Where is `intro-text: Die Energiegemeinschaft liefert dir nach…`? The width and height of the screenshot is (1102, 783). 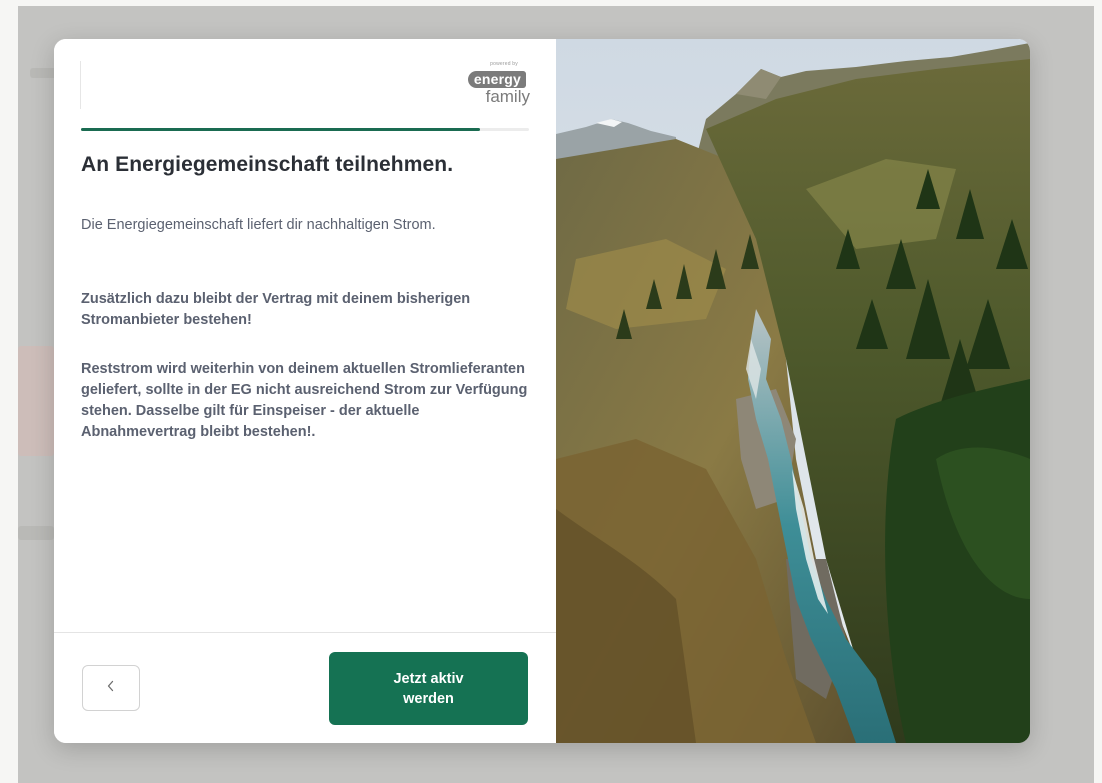 intro-text: Die Energiegemeinschaft liefert dir nach… is located at coordinates (258, 225).